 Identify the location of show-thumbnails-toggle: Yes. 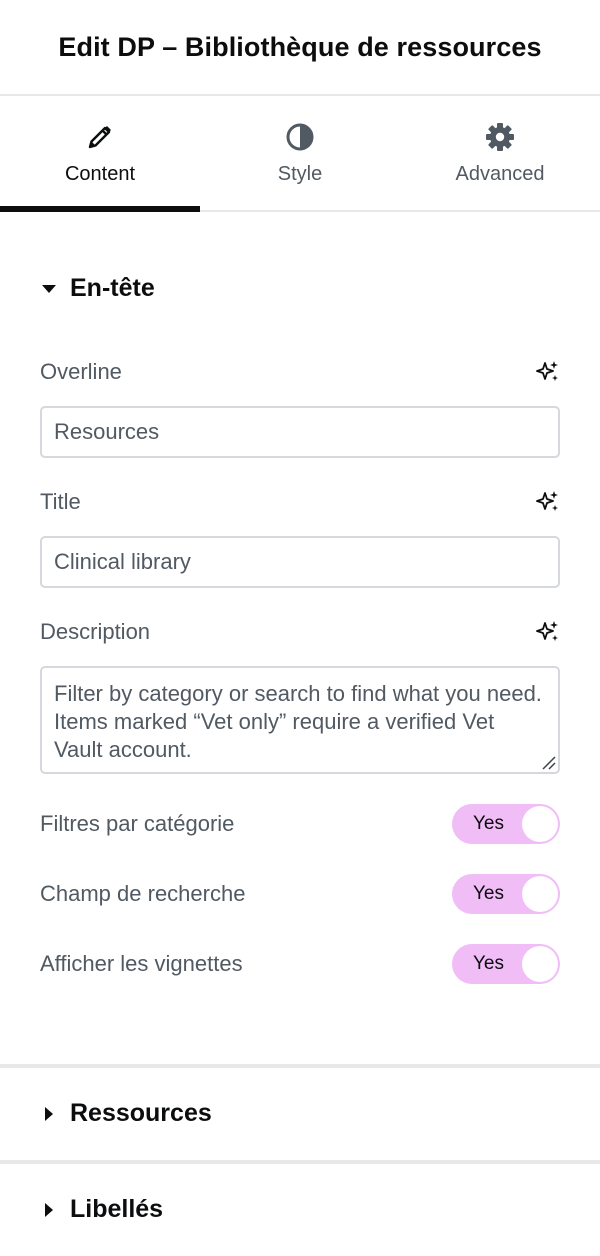
(506, 964).